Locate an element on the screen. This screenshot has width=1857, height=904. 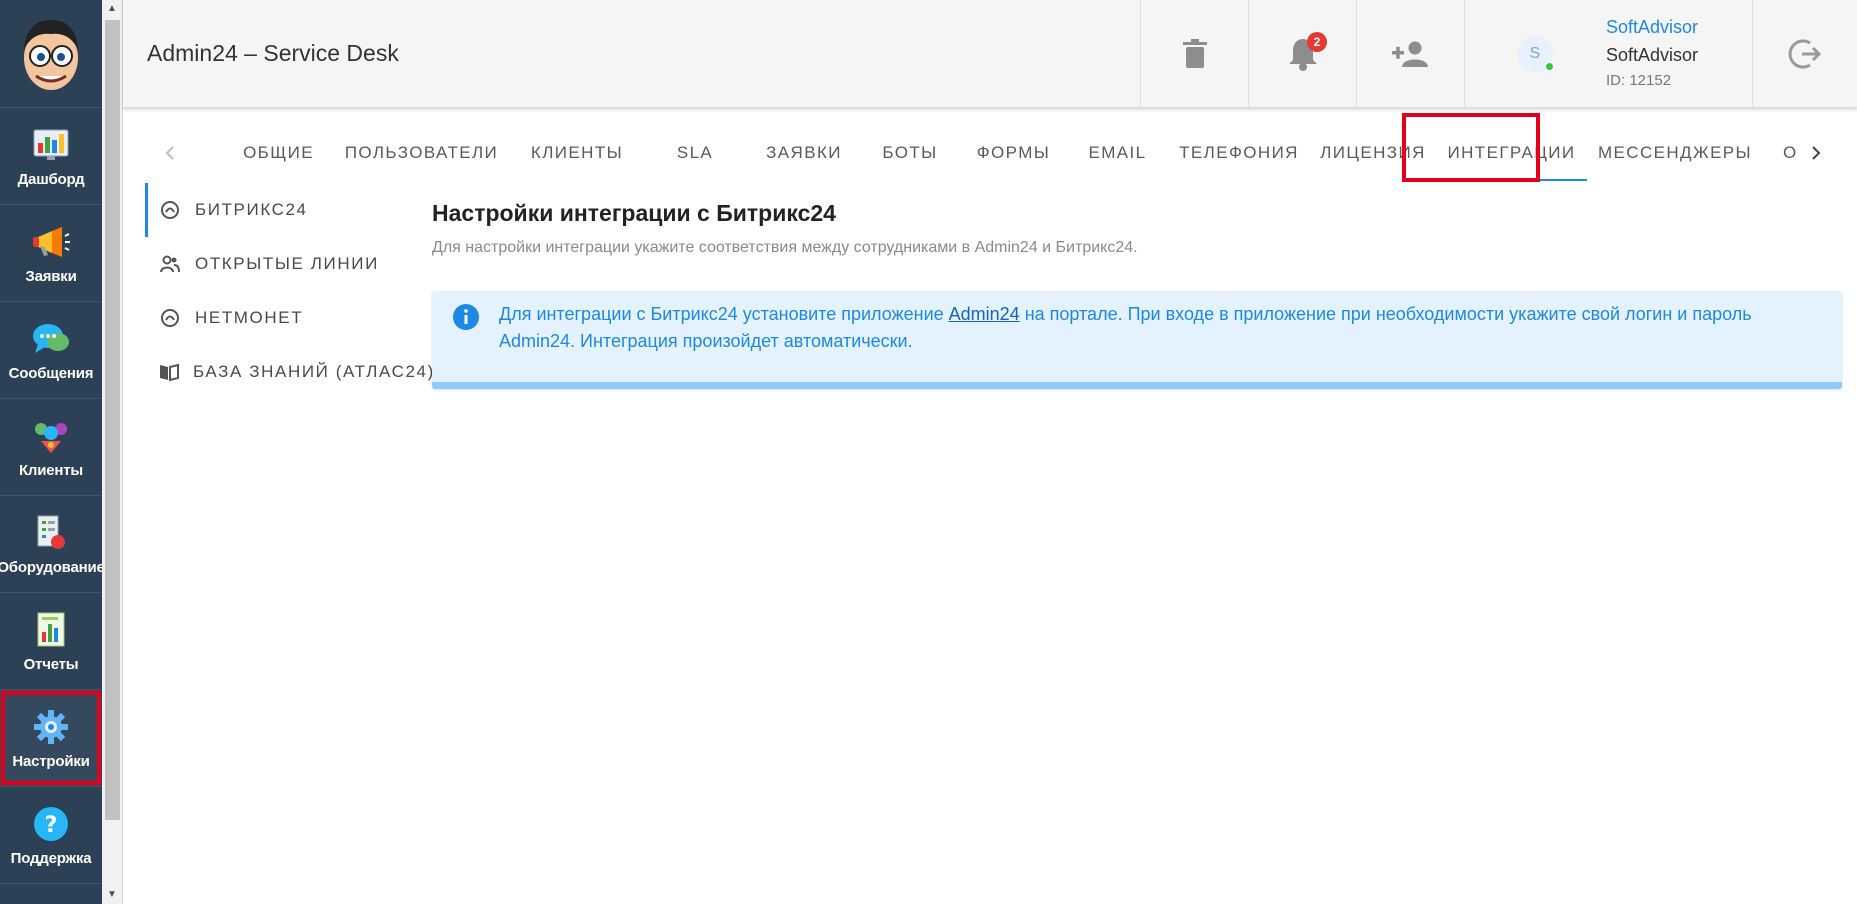
tab-forms: ФОРМЫ is located at coordinates (1013, 153).